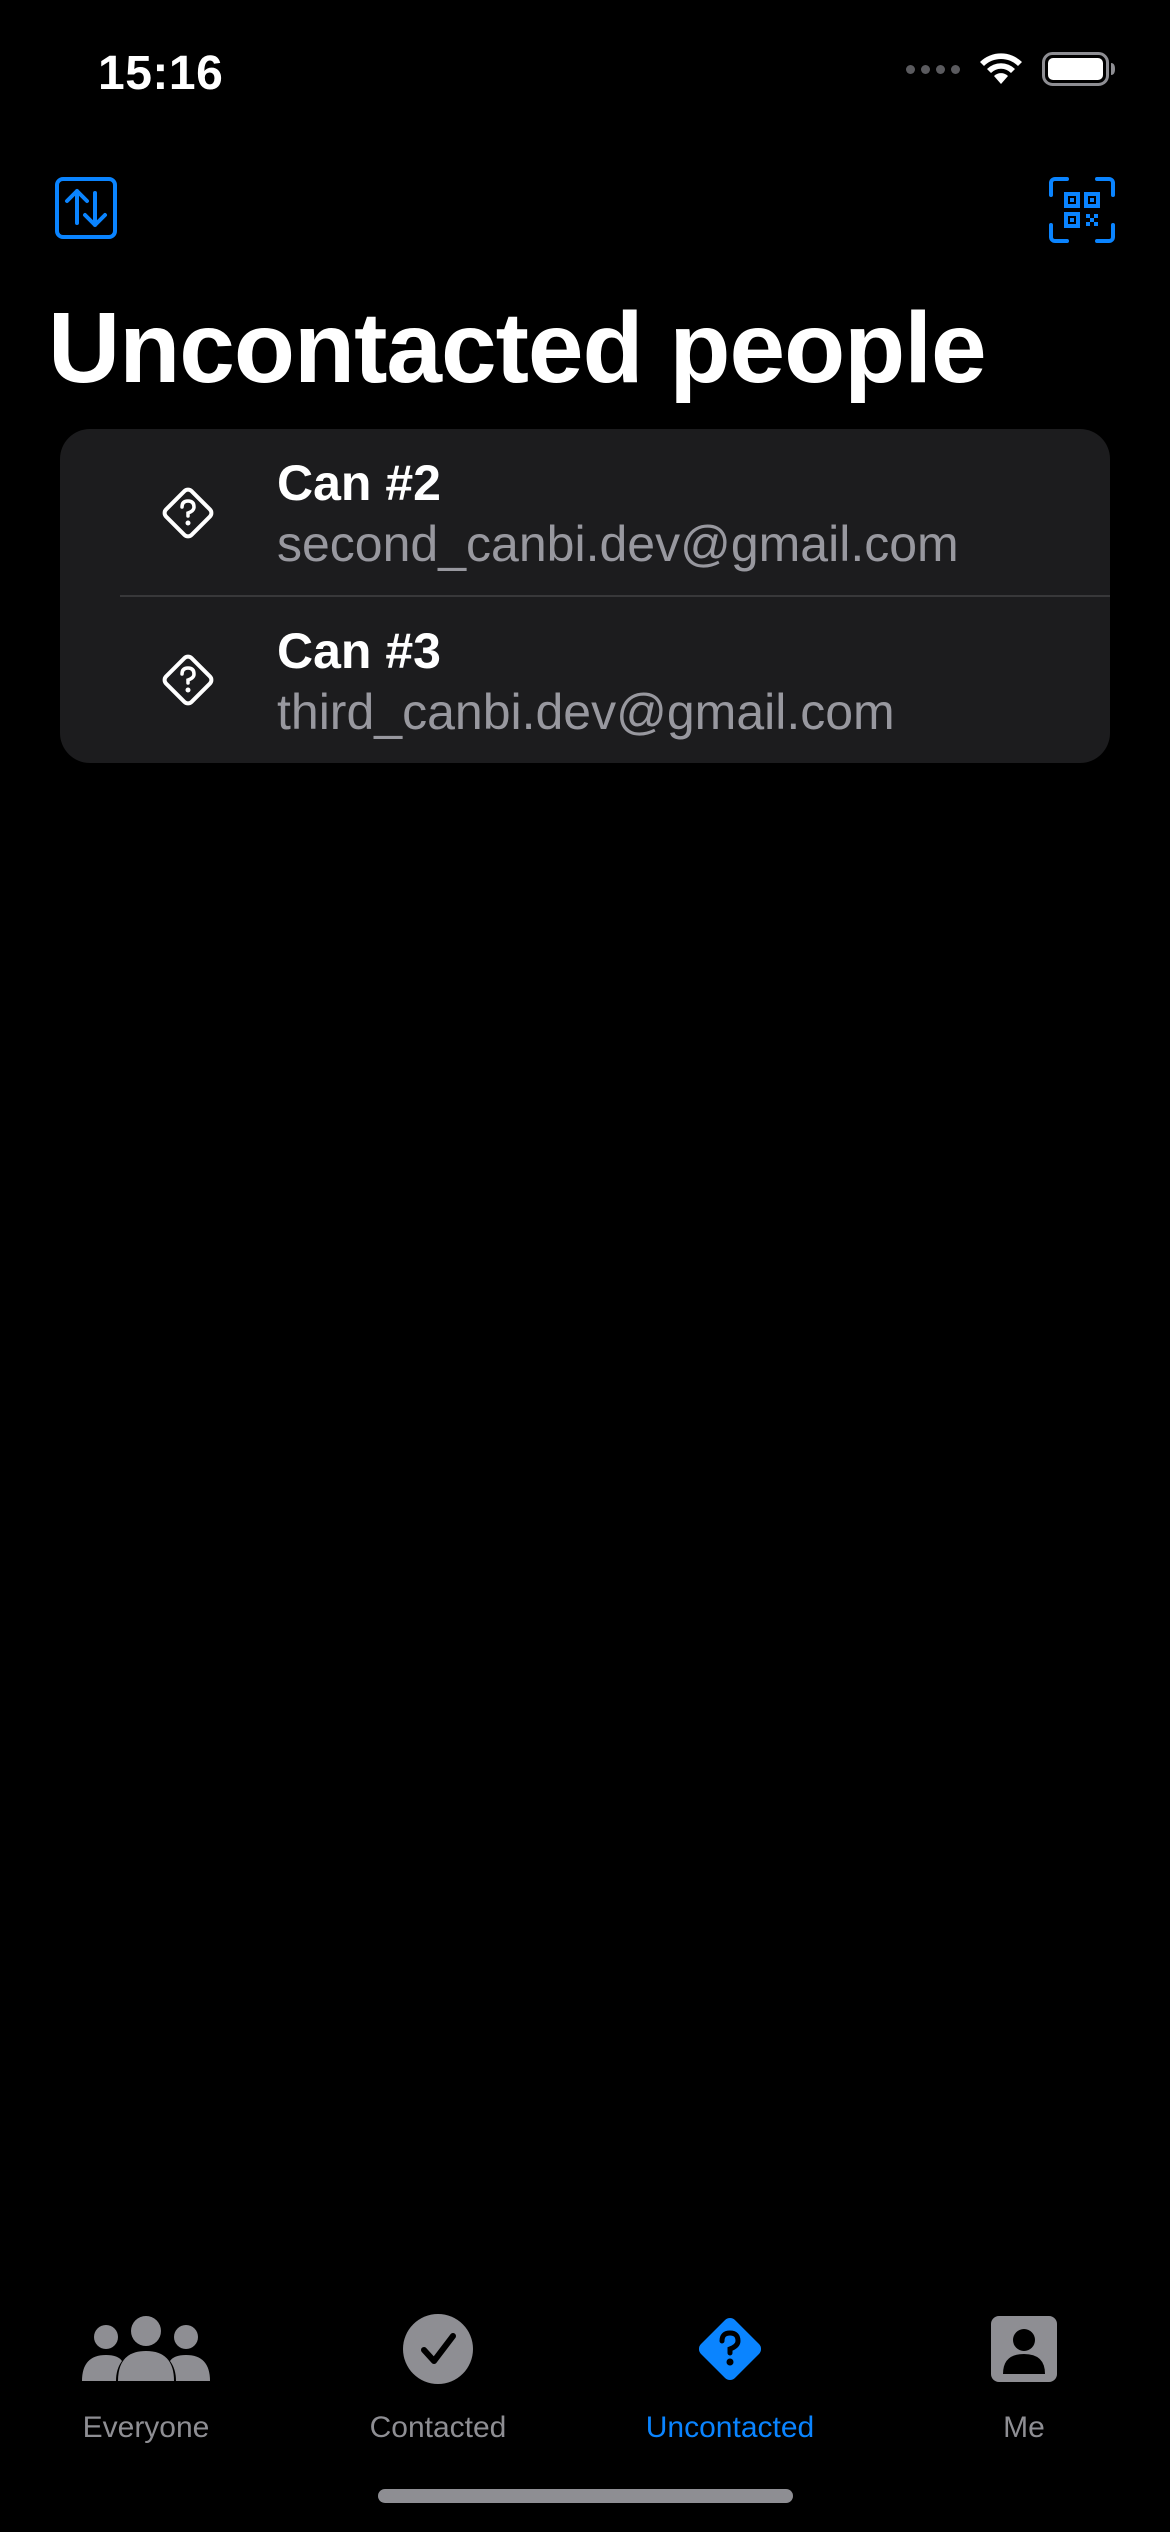 The width and height of the screenshot is (1170, 2532). What do you see at coordinates (585, 679) in the screenshot?
I see `list-item: Can #3 third_canbi.dev@gmail.com` at bounding box center [585, 679].